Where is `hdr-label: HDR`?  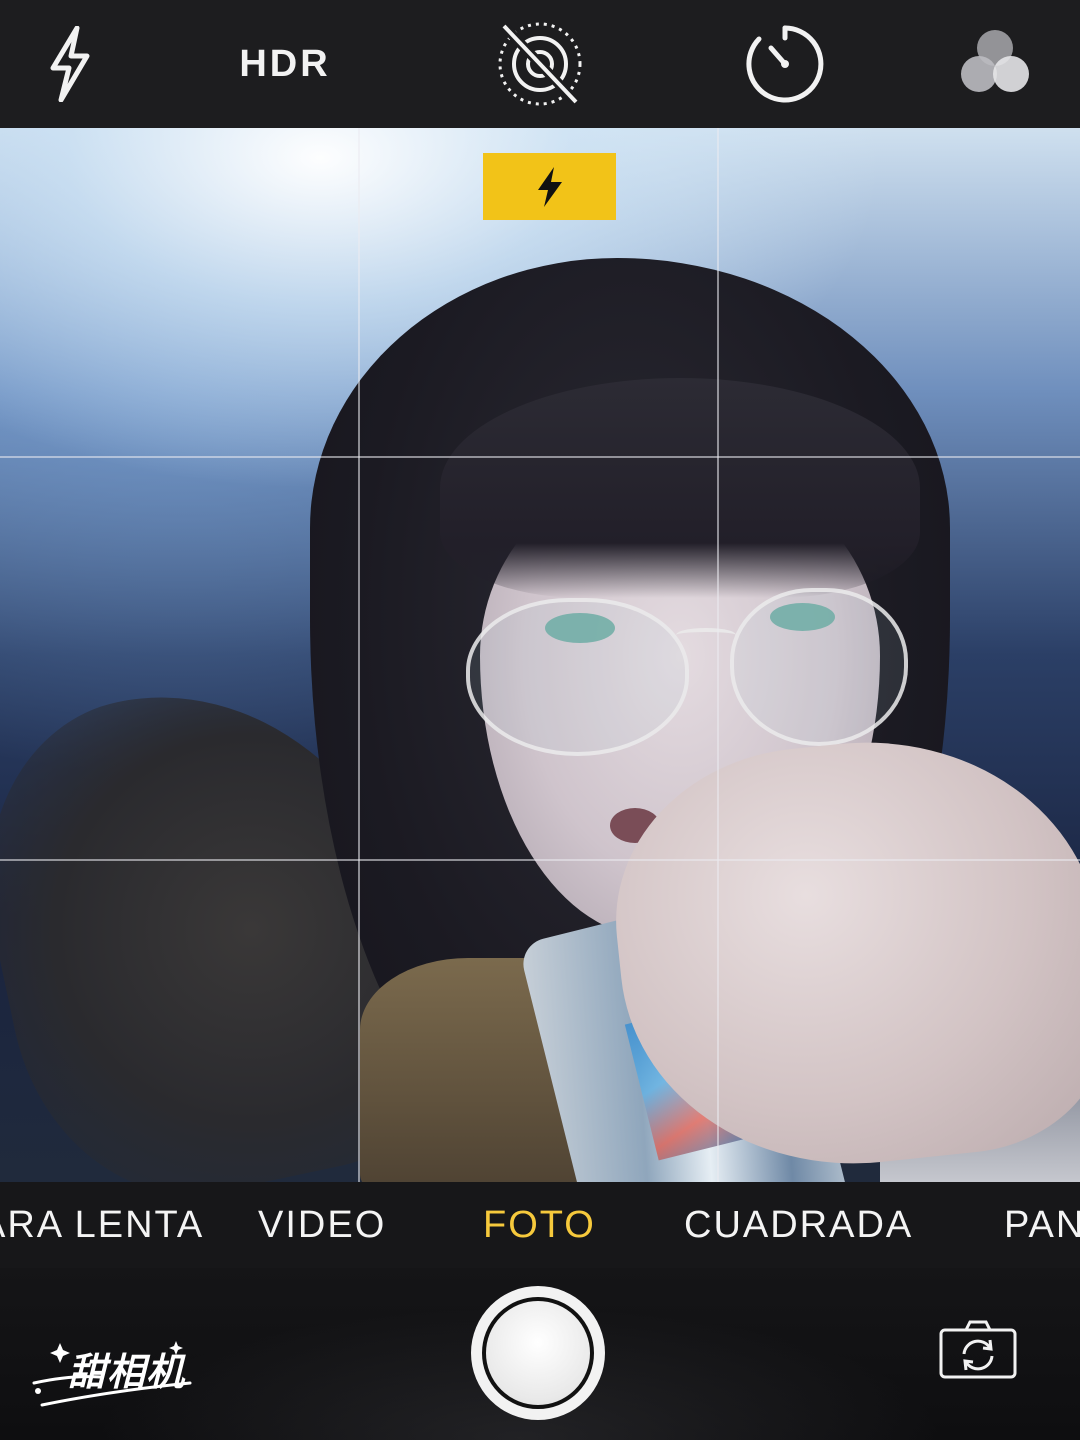 hdr-label: HDR is located at coordinates (285, 63).